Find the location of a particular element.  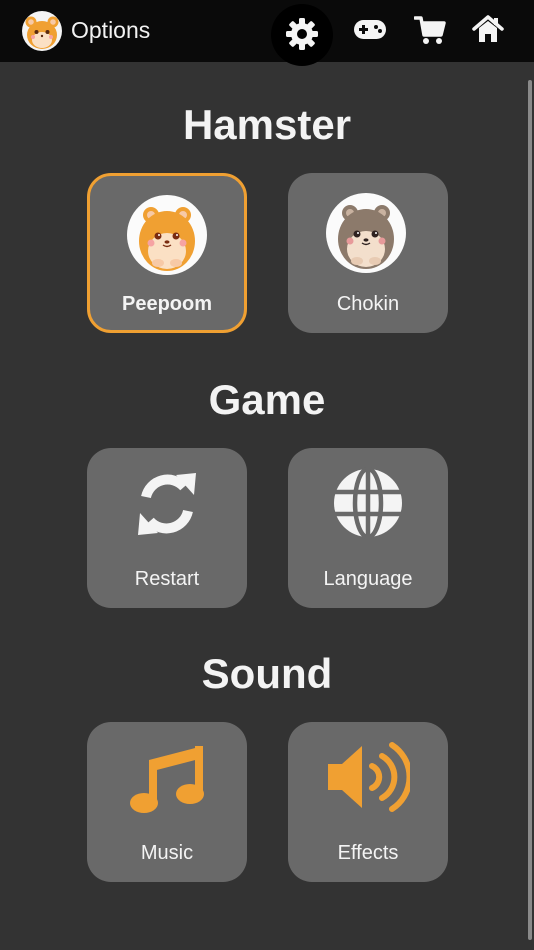

restart-button: Restart is located at coordinates (167, 528).